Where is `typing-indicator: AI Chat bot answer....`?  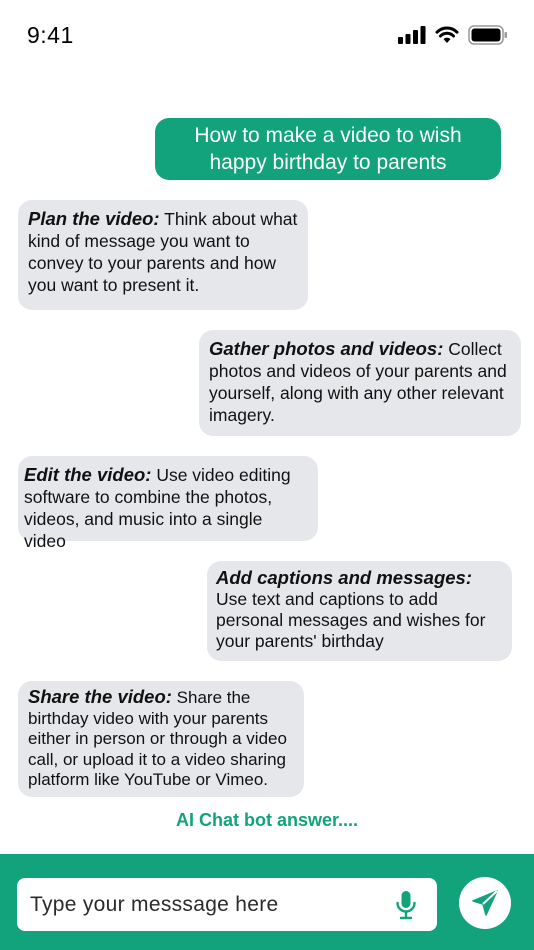 typing-indicator: AI Chat bot answer.... is located at coordinates (267, 820).